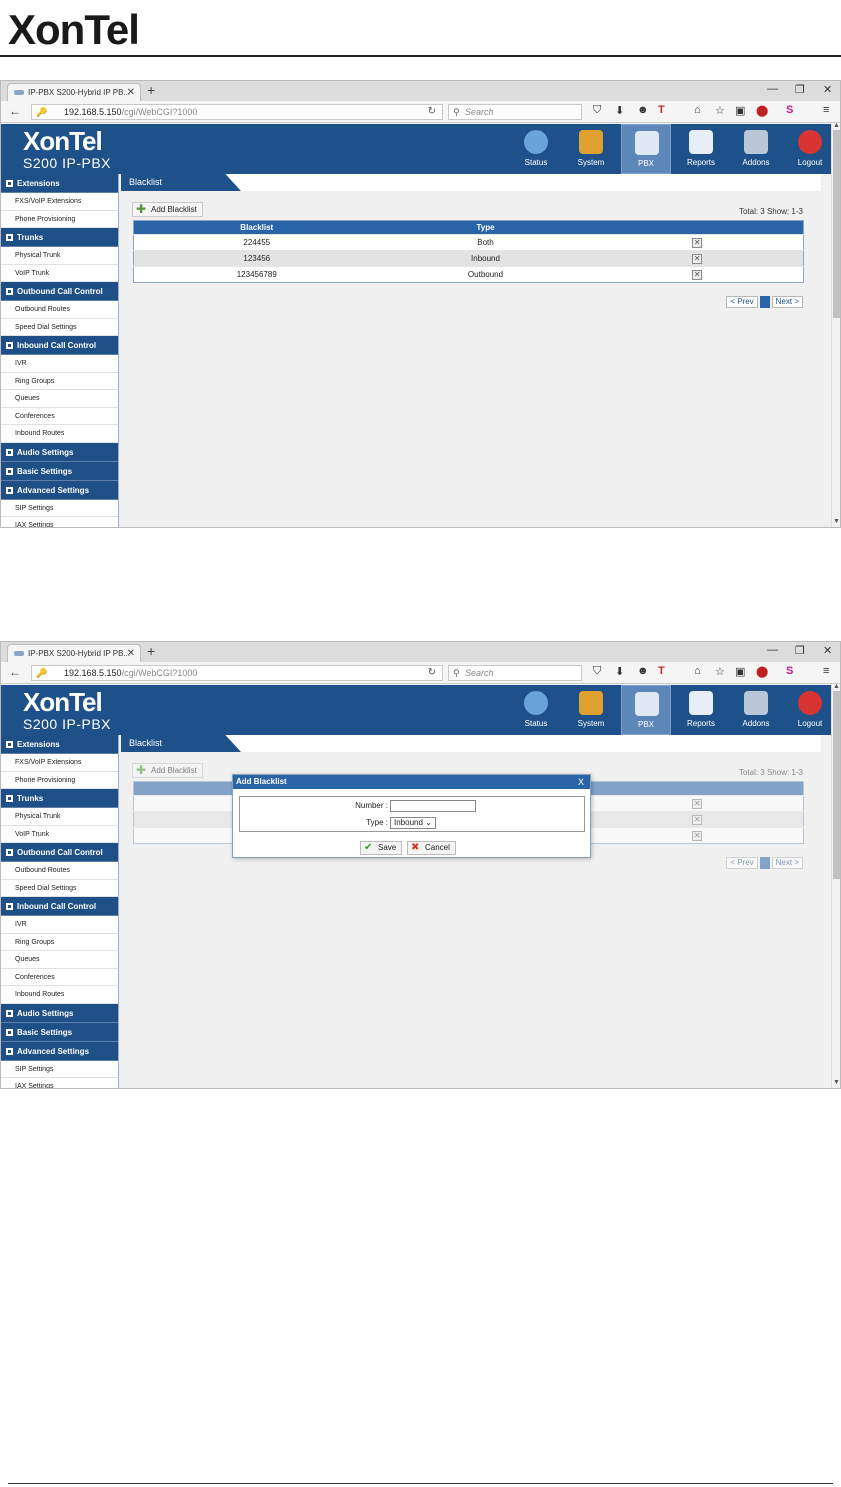 Image resolution: width=841 pixels, height=1487 pixels. What do you see at coordinates (697, 671) in the screenshot?
I see `home-icon: ⌂` at bounding box center [697, 671].